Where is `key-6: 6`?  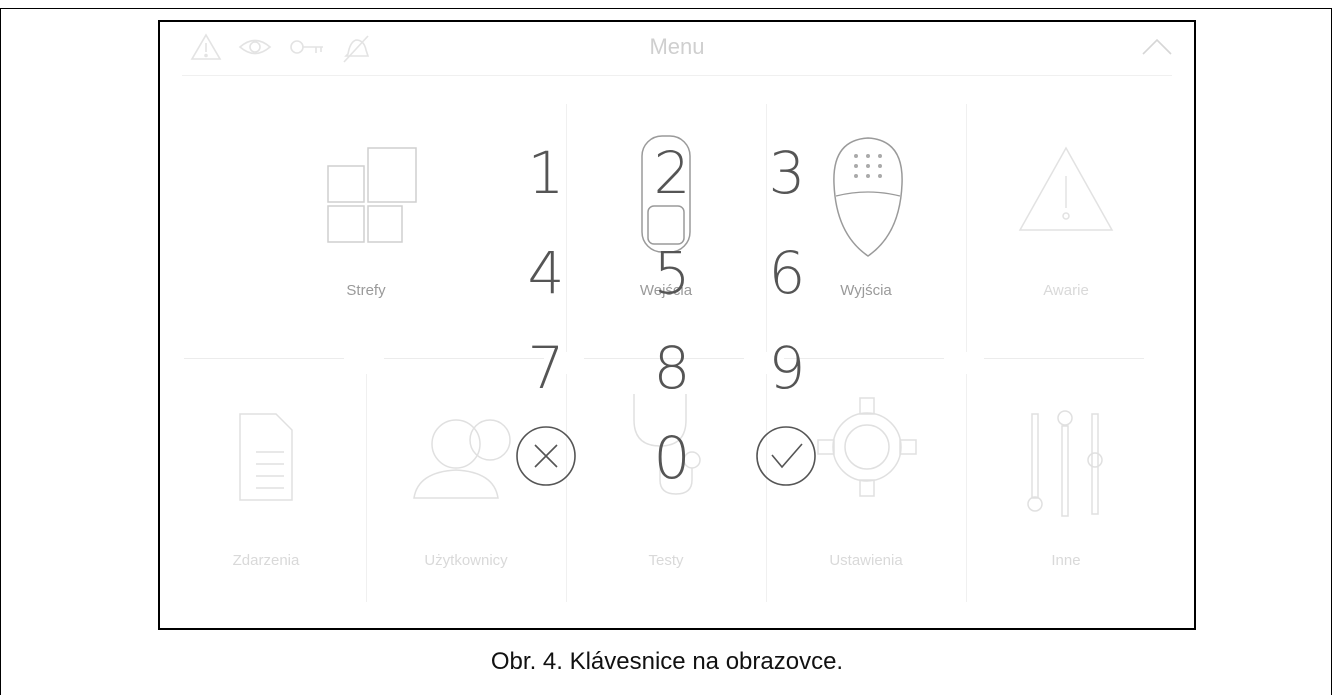
key-6: 6 is located at coordinates (787, 273).